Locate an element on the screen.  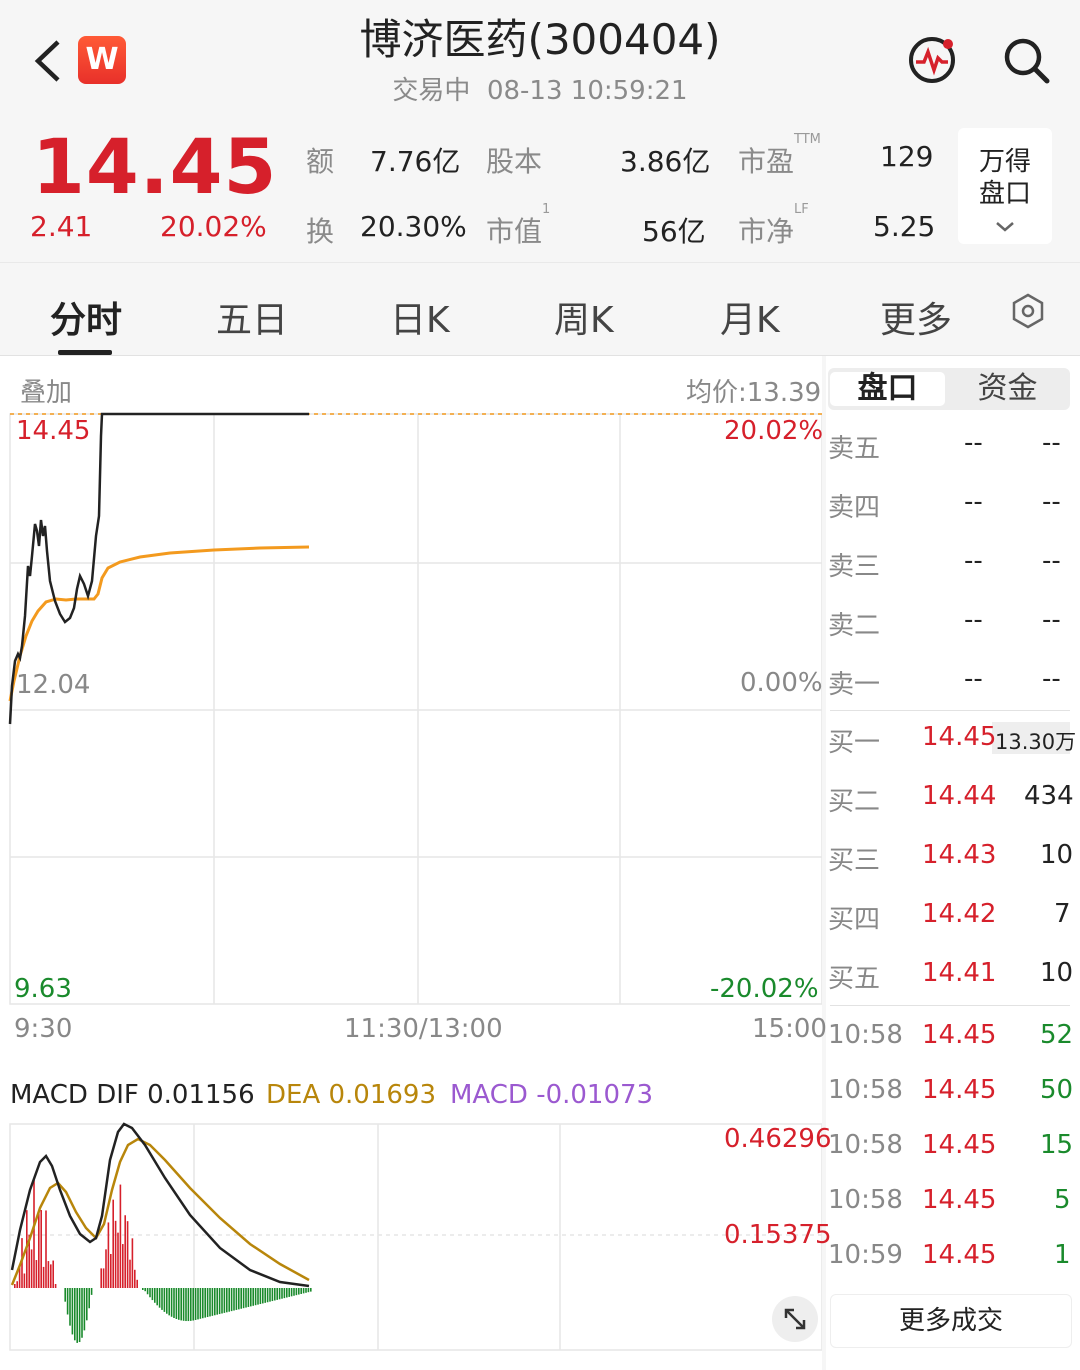
bid1-price: 14.45 is located at coordinates (959, 737).